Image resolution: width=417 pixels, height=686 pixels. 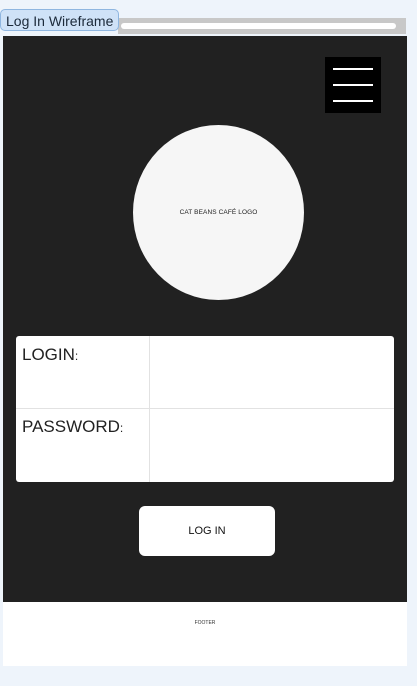 I want to click on password-label-text: PASSWORD, so click(x=71, y=426).